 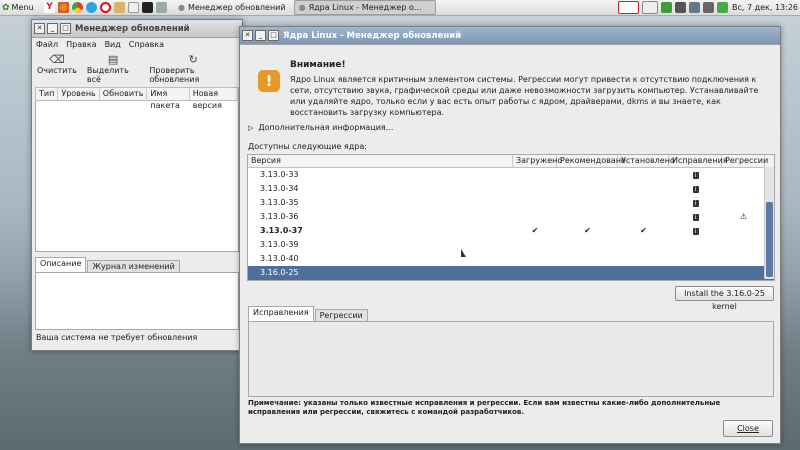 I want to click on description-pane, so click(x=137, y=301).